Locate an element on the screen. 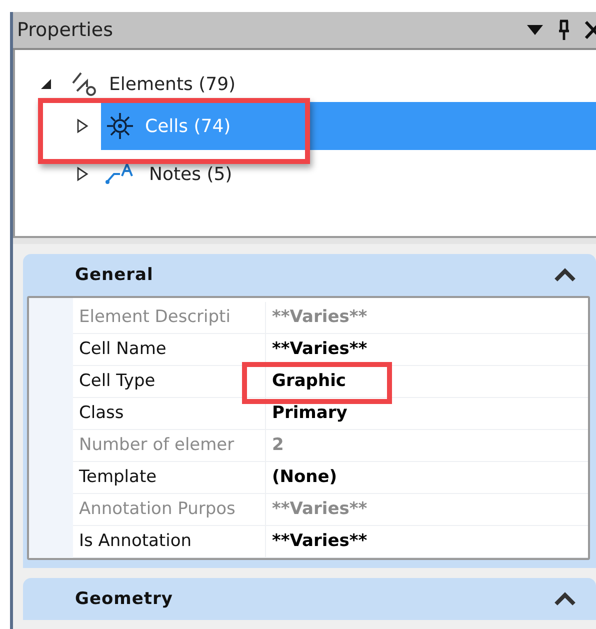 The image size is (596, 629). property-label: Is Annotation is located at coordinates (169, 541).